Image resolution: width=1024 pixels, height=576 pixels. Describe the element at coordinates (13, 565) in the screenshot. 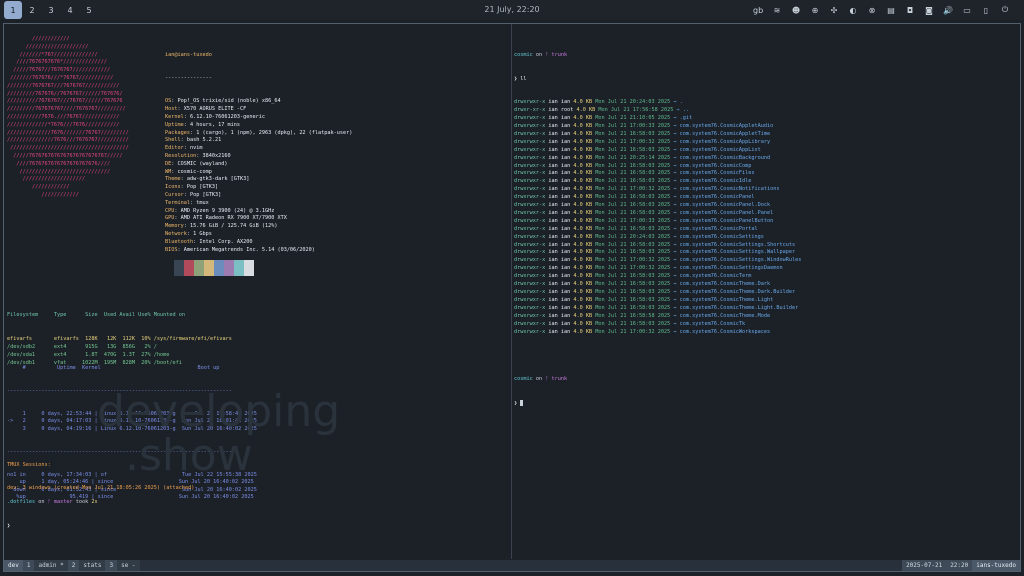

I see `status-session: dev` at that location.